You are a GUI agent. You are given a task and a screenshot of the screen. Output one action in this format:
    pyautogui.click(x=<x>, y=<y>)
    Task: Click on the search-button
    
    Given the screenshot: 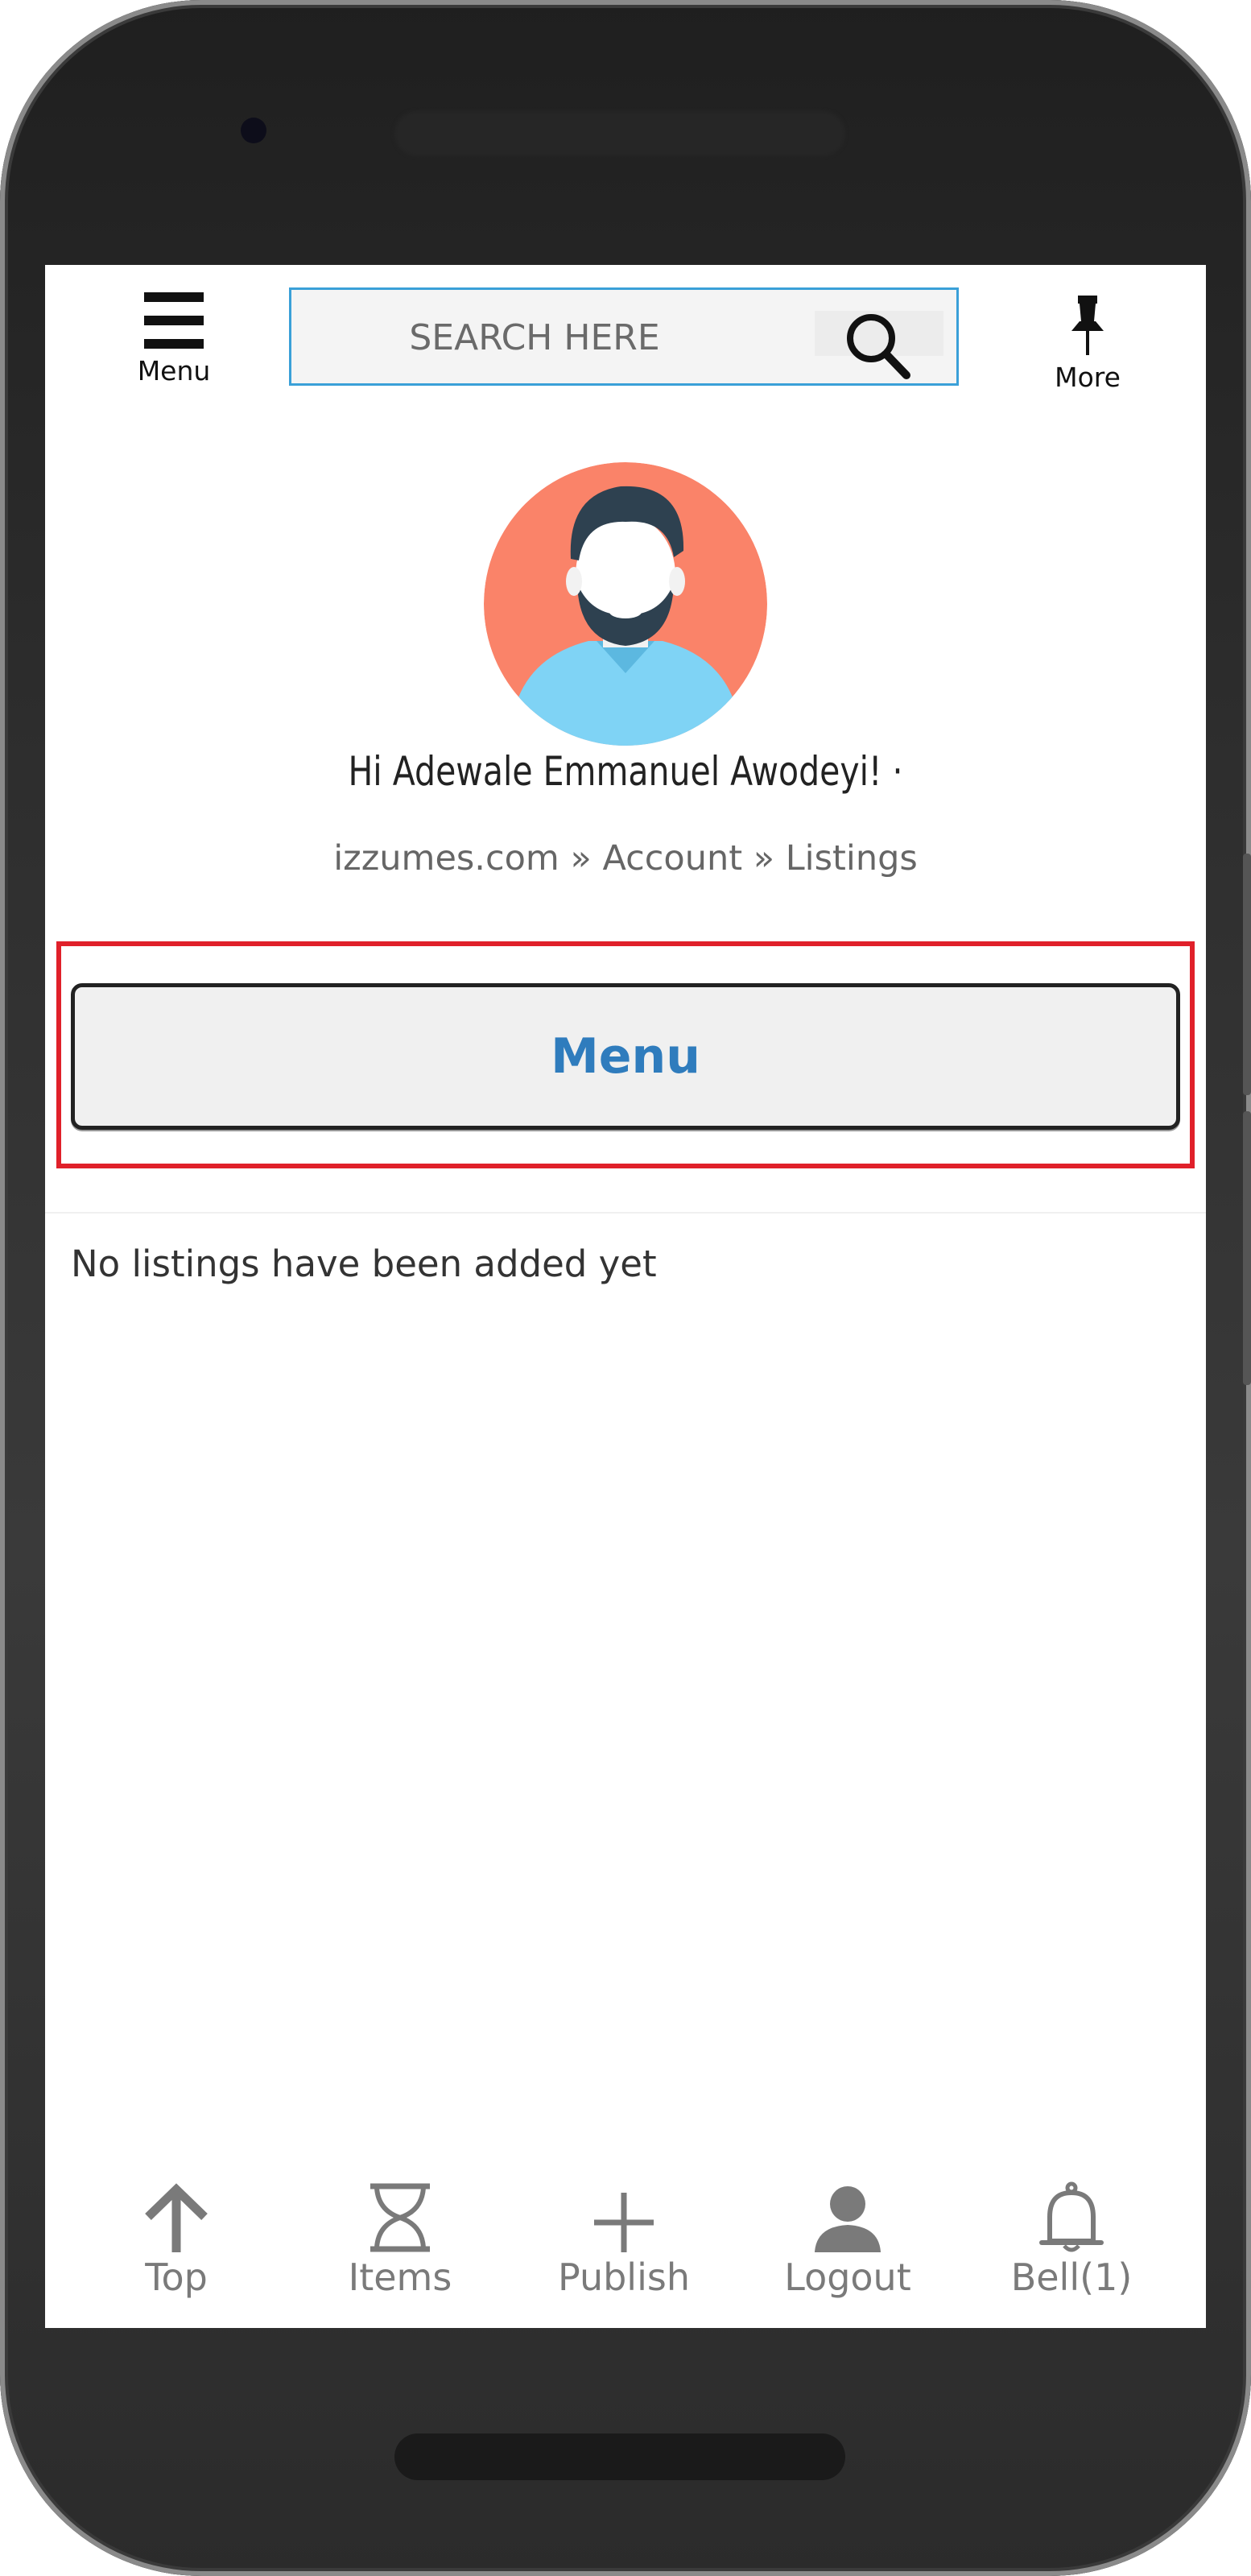 What is the action you would take?
    pyautogui.click(x=879, y=345)
    